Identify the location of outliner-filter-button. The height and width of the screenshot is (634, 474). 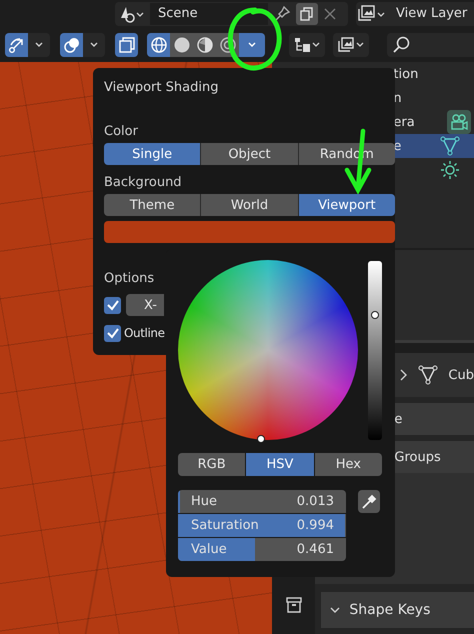
(307, 45).